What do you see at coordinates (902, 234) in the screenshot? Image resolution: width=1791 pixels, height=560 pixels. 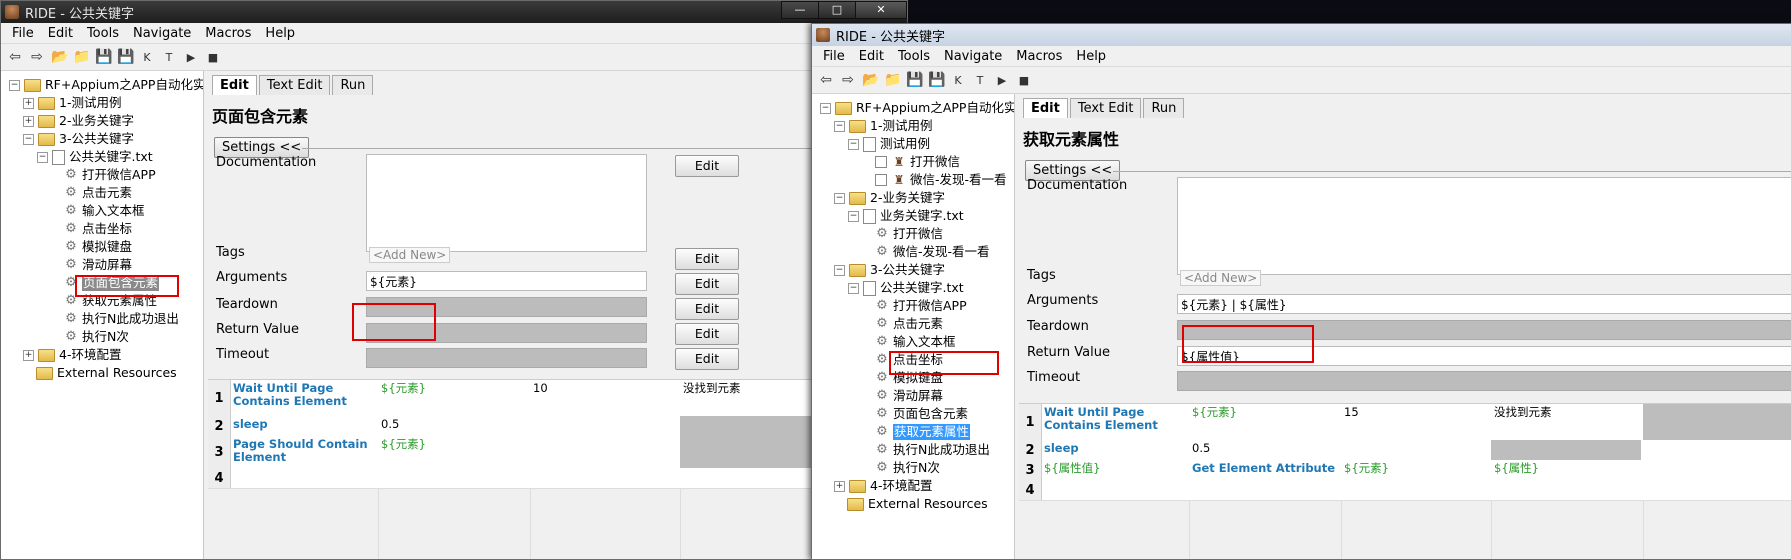 I see `tree-item: ⚙ 打开微信` at bounding box center [902, 234].